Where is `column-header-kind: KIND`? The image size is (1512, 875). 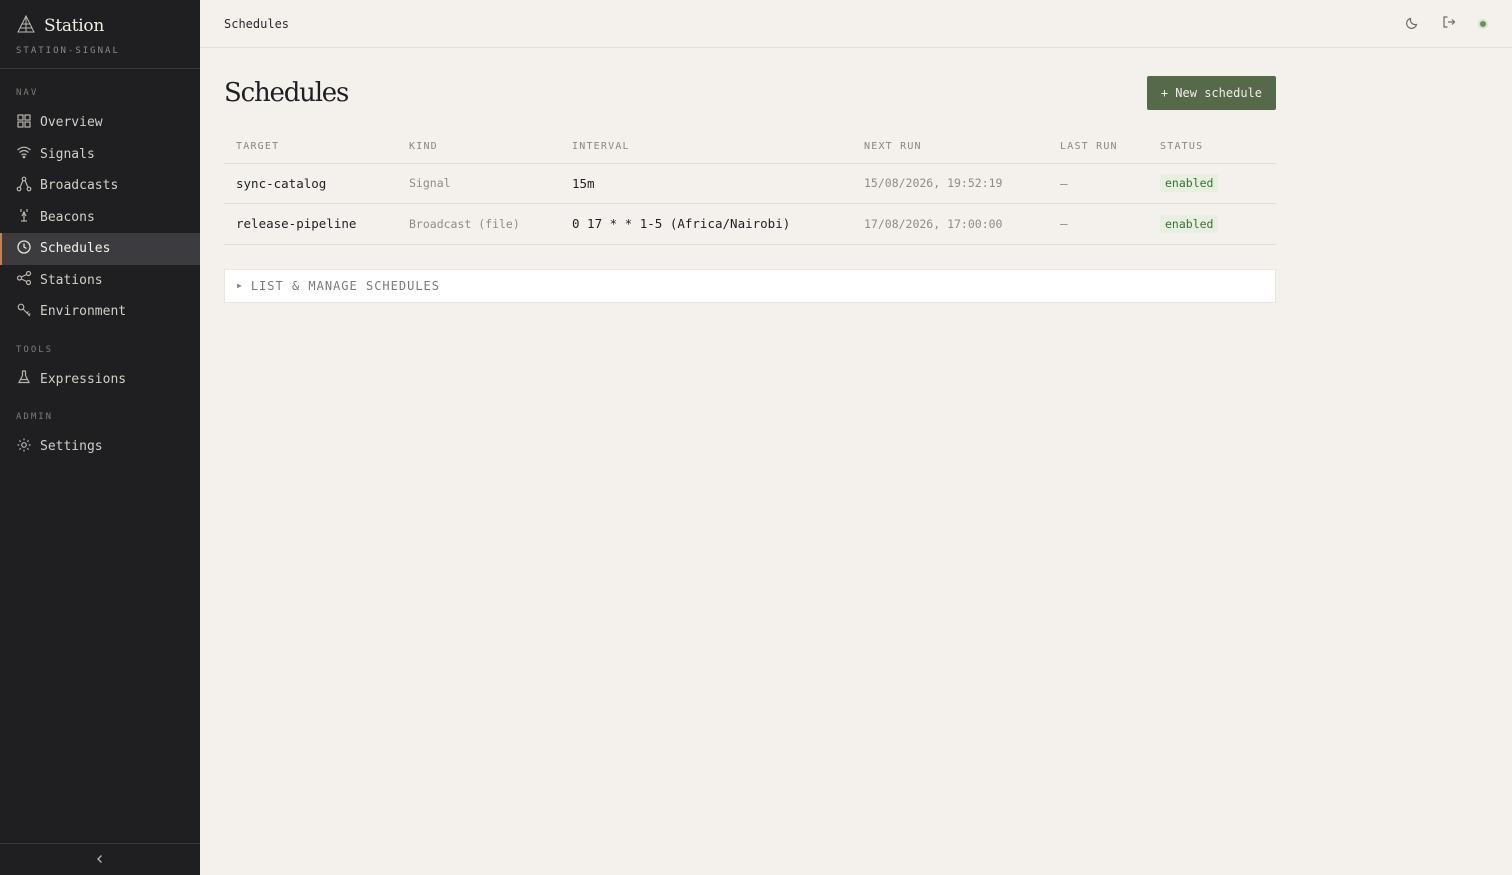 column-header-kind: KIND is located at coordinates (478, 147).